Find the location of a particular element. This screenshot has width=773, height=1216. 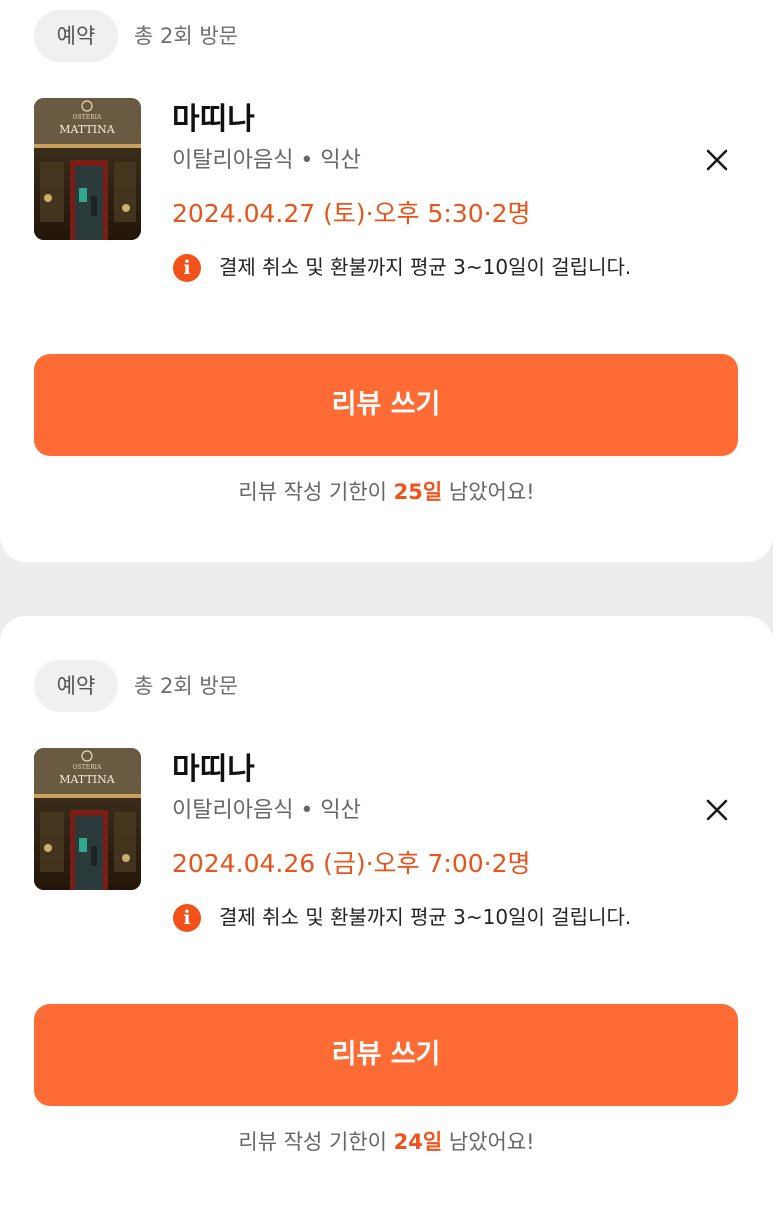

deadline-days: 24일 is located at coordinates (418, 1142).